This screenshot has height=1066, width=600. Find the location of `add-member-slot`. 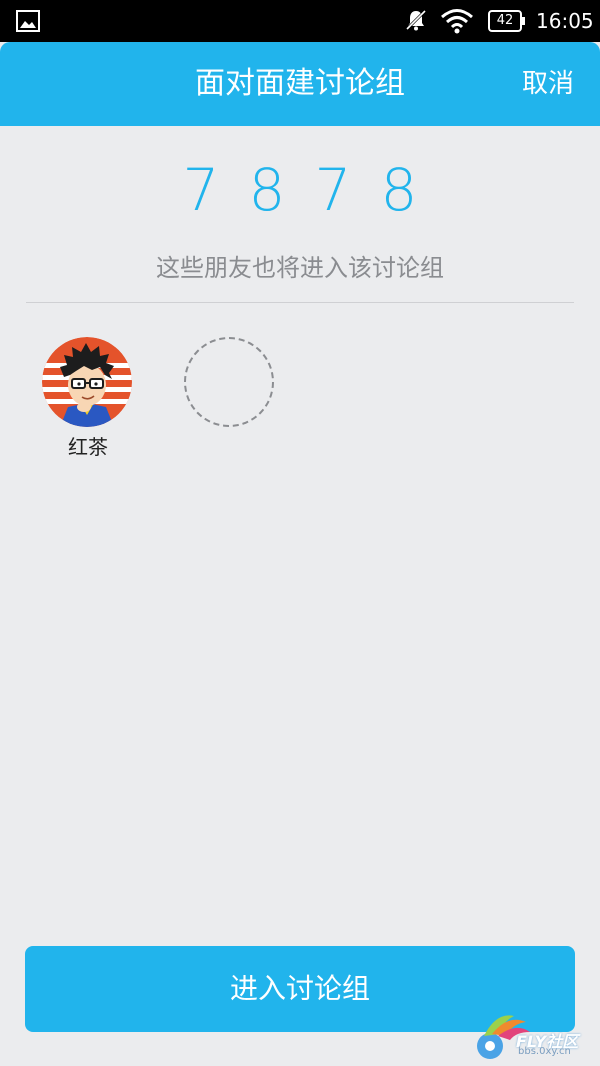

add-member-slot is located at coordinates (229, 382).